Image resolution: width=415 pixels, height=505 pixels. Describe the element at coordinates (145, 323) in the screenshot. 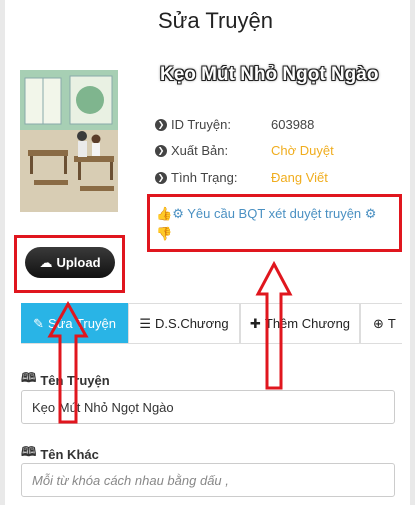

I see `list-icon: ☰` at that location.